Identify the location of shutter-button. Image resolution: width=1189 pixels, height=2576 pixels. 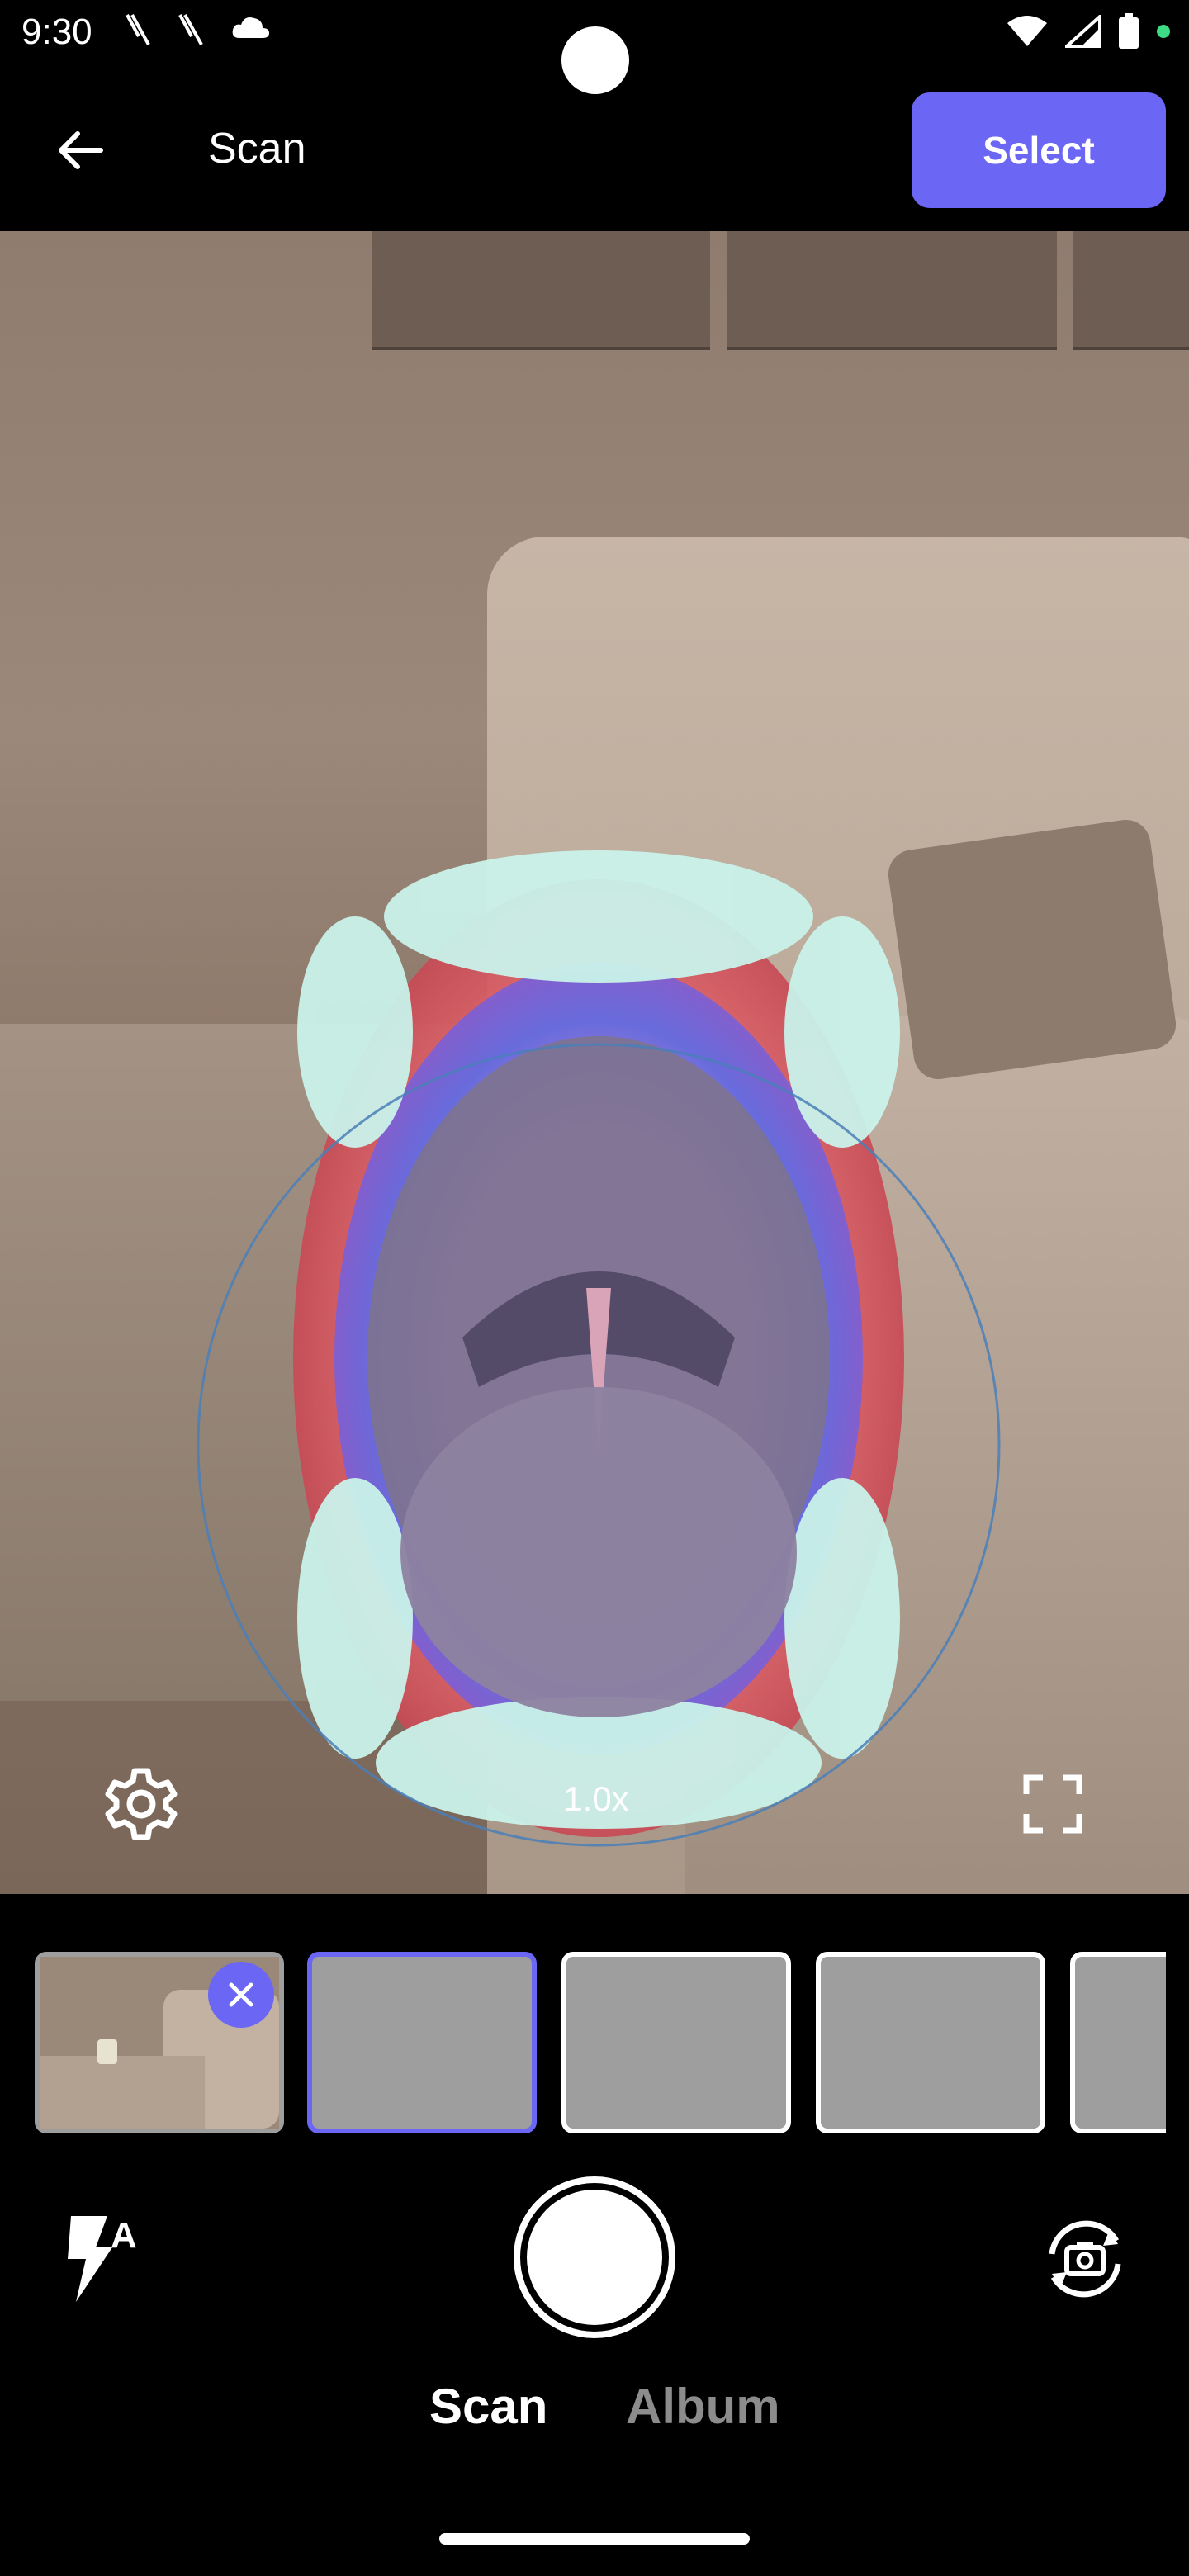
(594, 2257).